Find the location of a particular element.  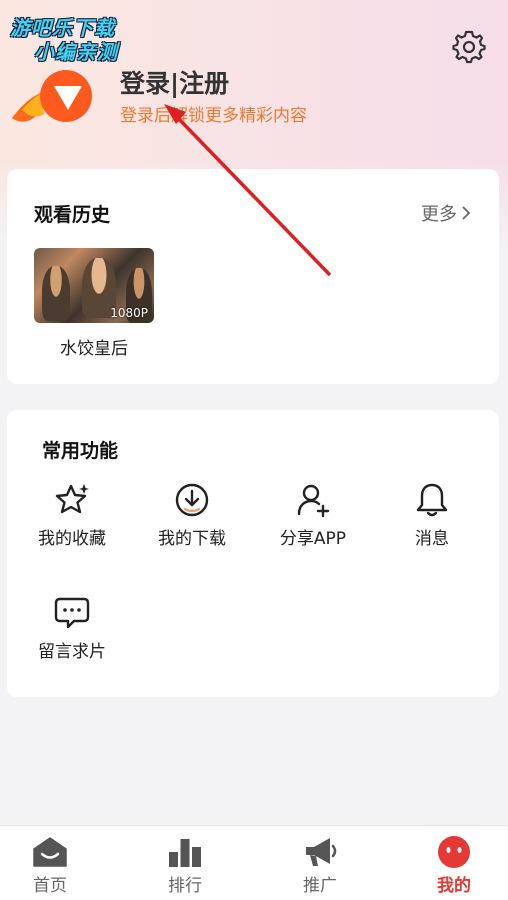

share-app-button: 分享APP is located at coordinates (313, 515).